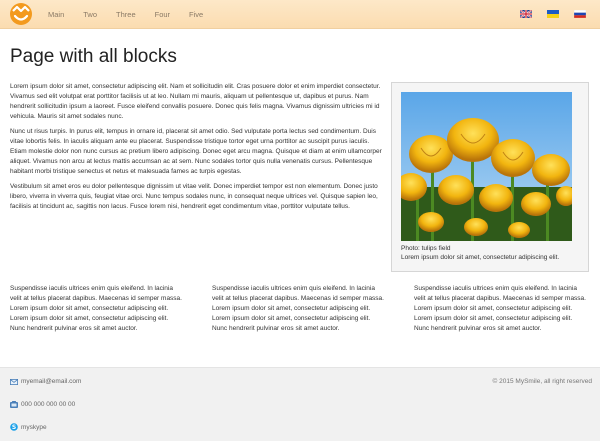  What do you see at coordinates (51, 381) in the screenshot?
I see `email-address: myemail@email.com` at bounding box center [51, 381].